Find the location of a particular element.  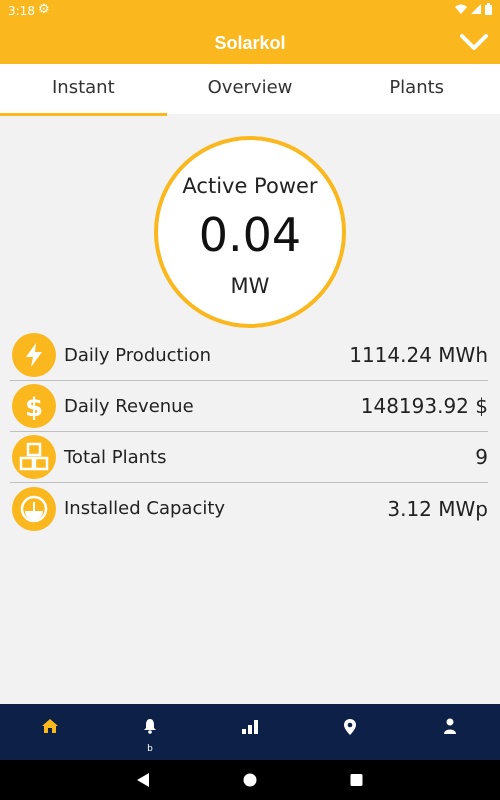

chevron-down-icon is located at coordinates (474, 42).